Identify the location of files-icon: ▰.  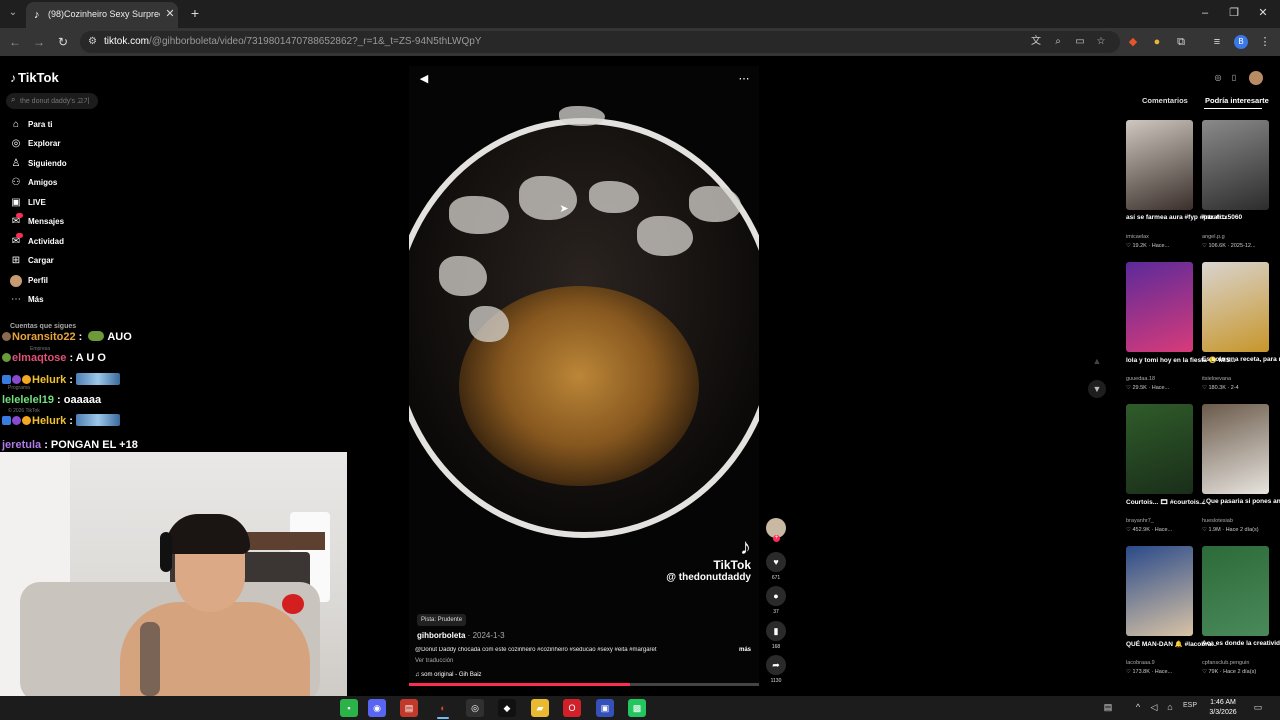
(540, 708).